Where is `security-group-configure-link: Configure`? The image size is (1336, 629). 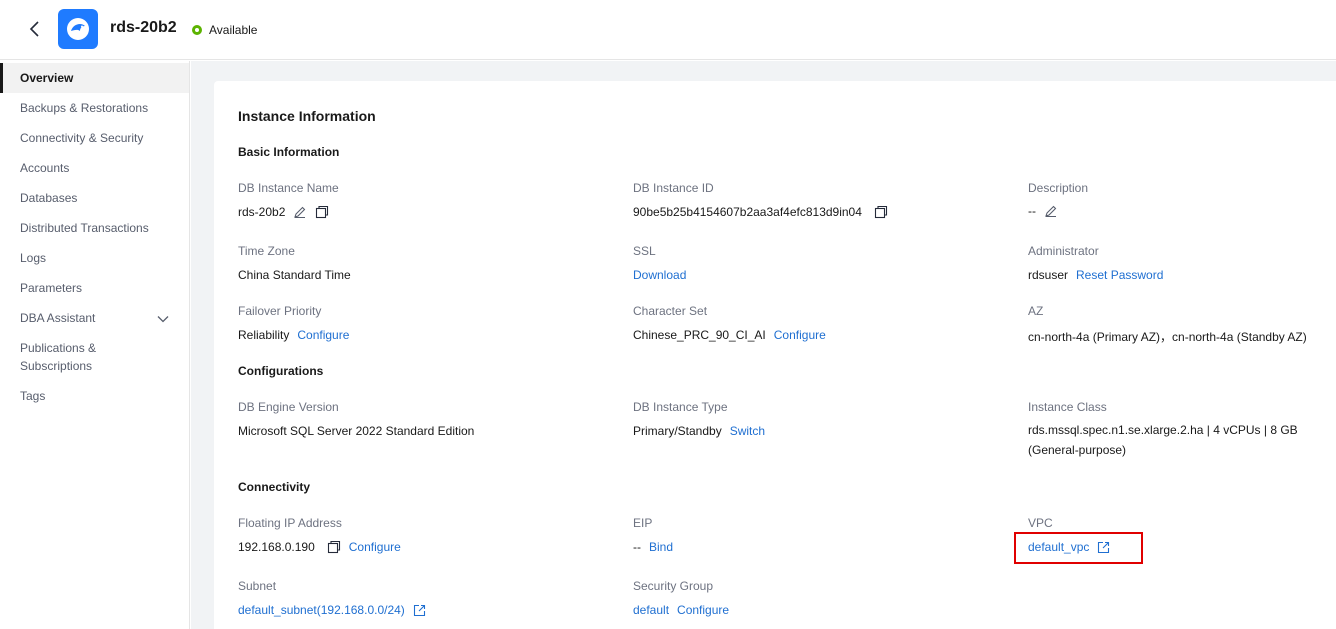
security-group-configure-link: Configure is located at coordinates (703, 610).